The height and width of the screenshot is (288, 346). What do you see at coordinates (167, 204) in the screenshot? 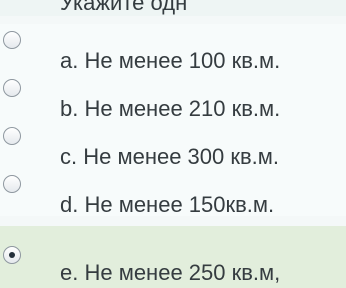
I see `answer-label-d: d. Не менее 150кв.м.` at bounding box center [167, 204].